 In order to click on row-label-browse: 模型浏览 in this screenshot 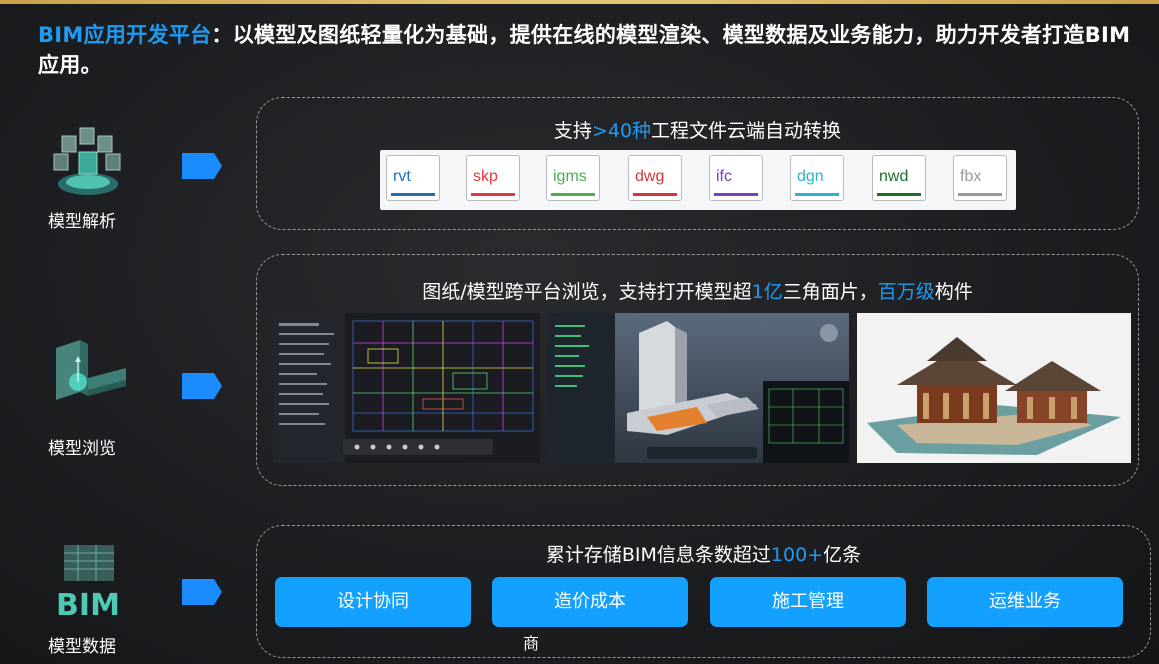, I will do `click(82, 449)`.